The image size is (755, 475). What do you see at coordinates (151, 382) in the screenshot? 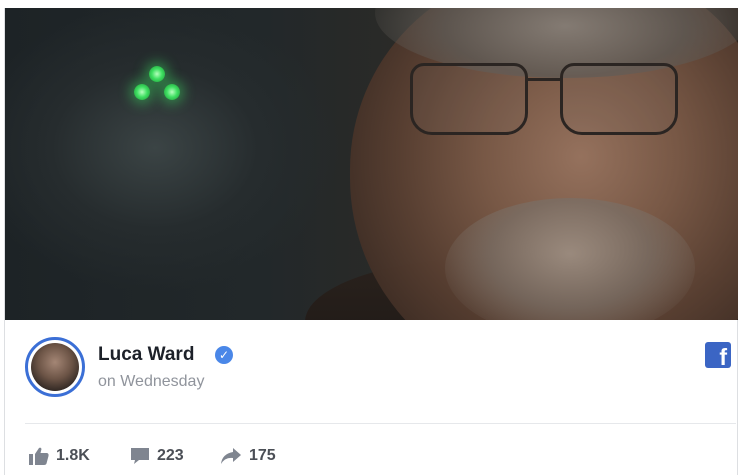
I see `post-timestamp: on Wednesday` at bounding box center [151, 382].